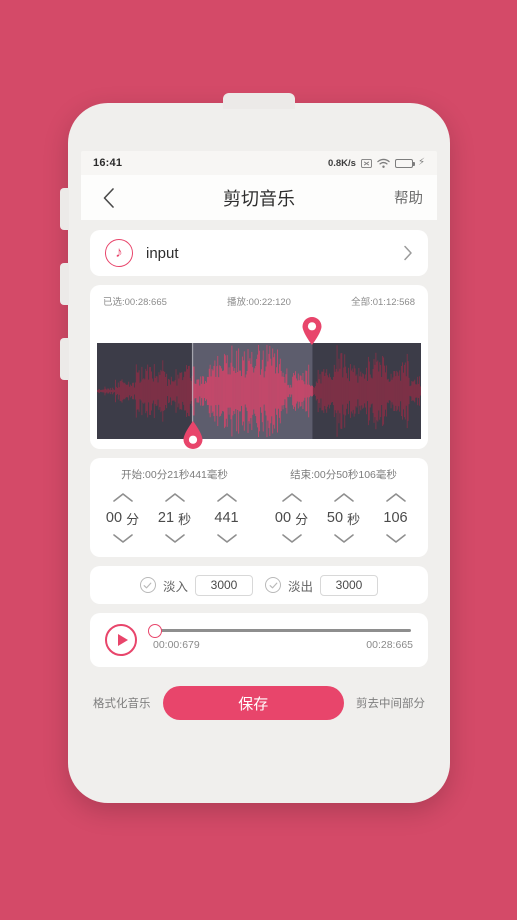 The width and height of the screenshot is (517, 920). I want to click on end-time-label: 结束:00分50秒106毫秒, so click(343, 475).